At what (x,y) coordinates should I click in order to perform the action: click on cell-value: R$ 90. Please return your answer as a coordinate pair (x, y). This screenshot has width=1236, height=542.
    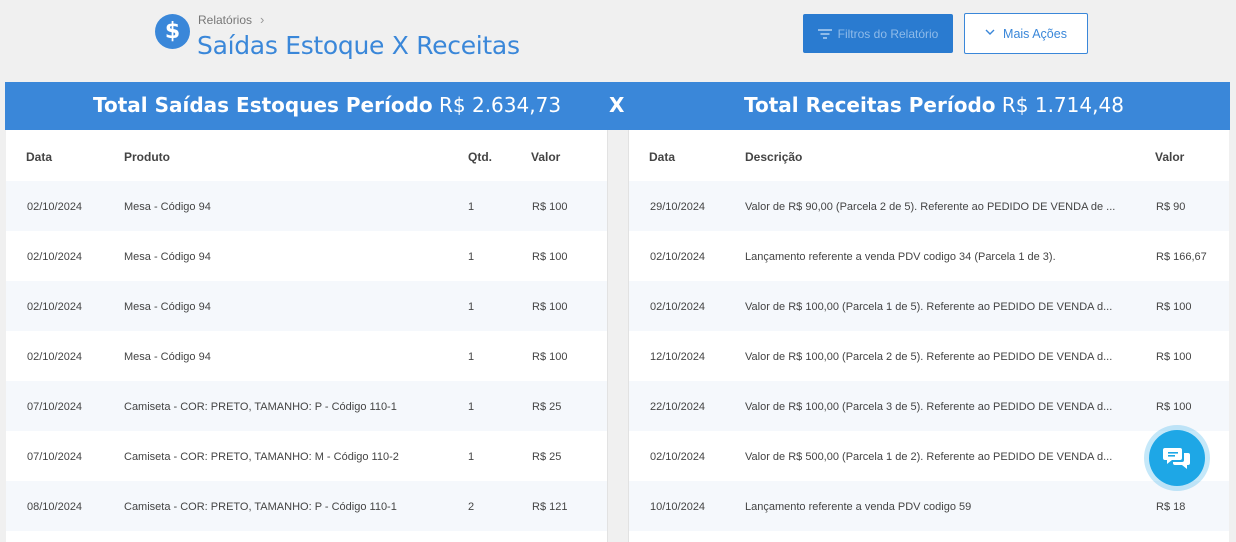
    Looking at the image, I should click on (1171, 207).